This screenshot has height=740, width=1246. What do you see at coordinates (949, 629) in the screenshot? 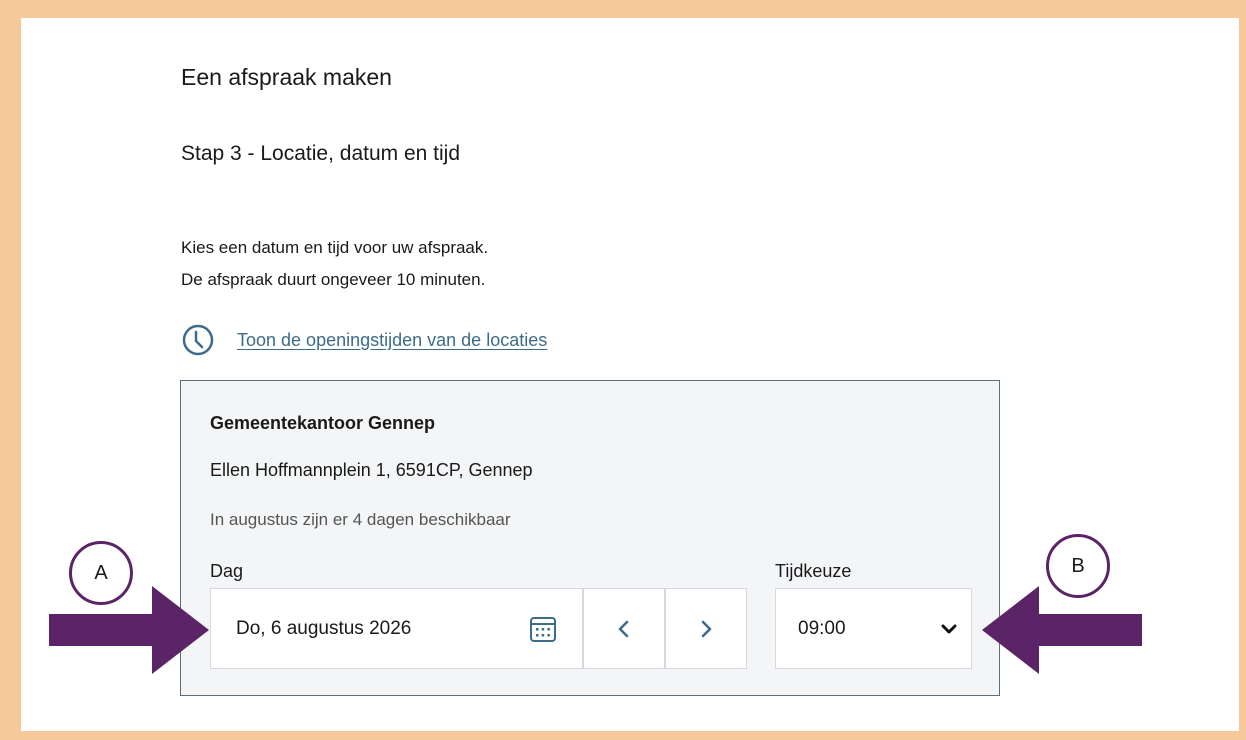
I see `chevron-down-icon` at bounding box center [949, 629].